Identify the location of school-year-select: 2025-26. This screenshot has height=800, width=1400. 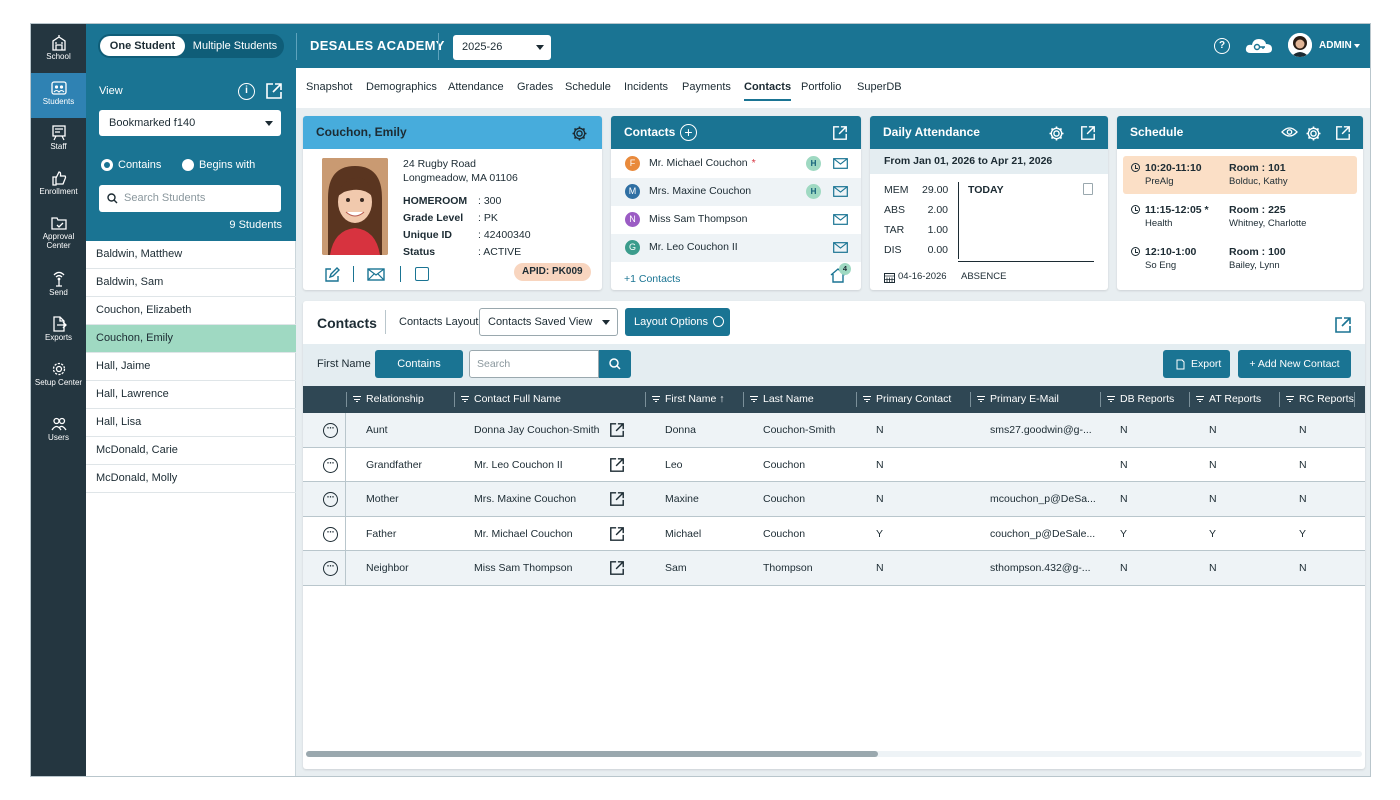
(502, 47).